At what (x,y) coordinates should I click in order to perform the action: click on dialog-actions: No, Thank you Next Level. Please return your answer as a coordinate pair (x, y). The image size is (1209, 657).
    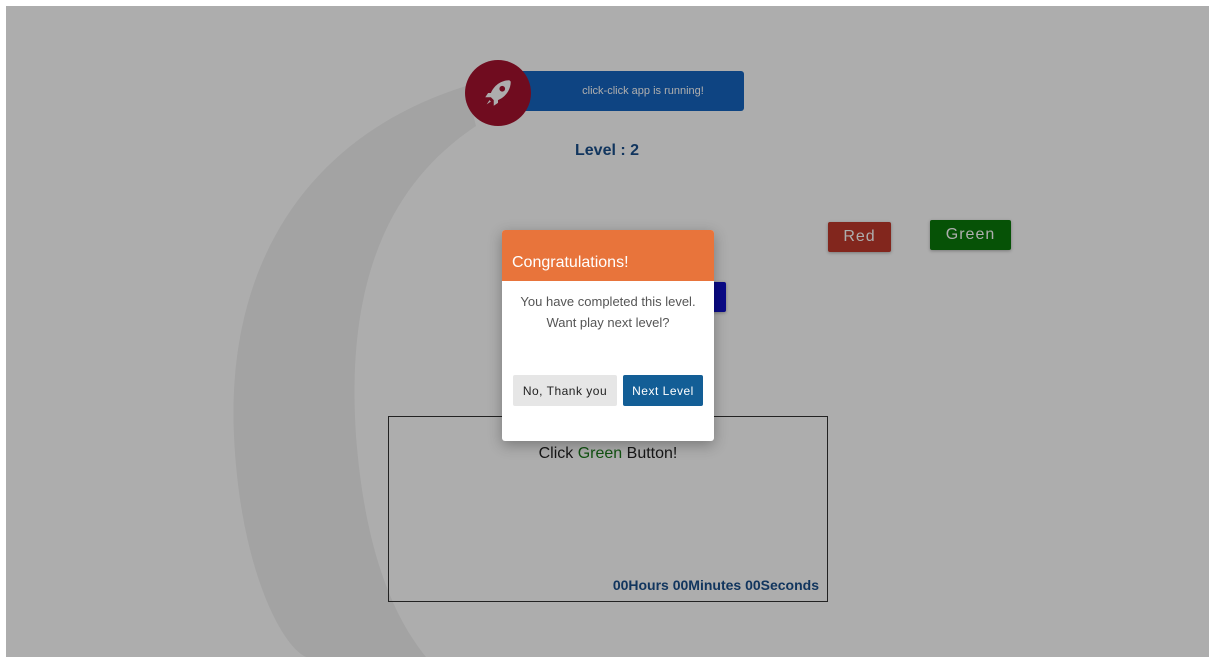
    Looking at the image, I should click on (608, 390).